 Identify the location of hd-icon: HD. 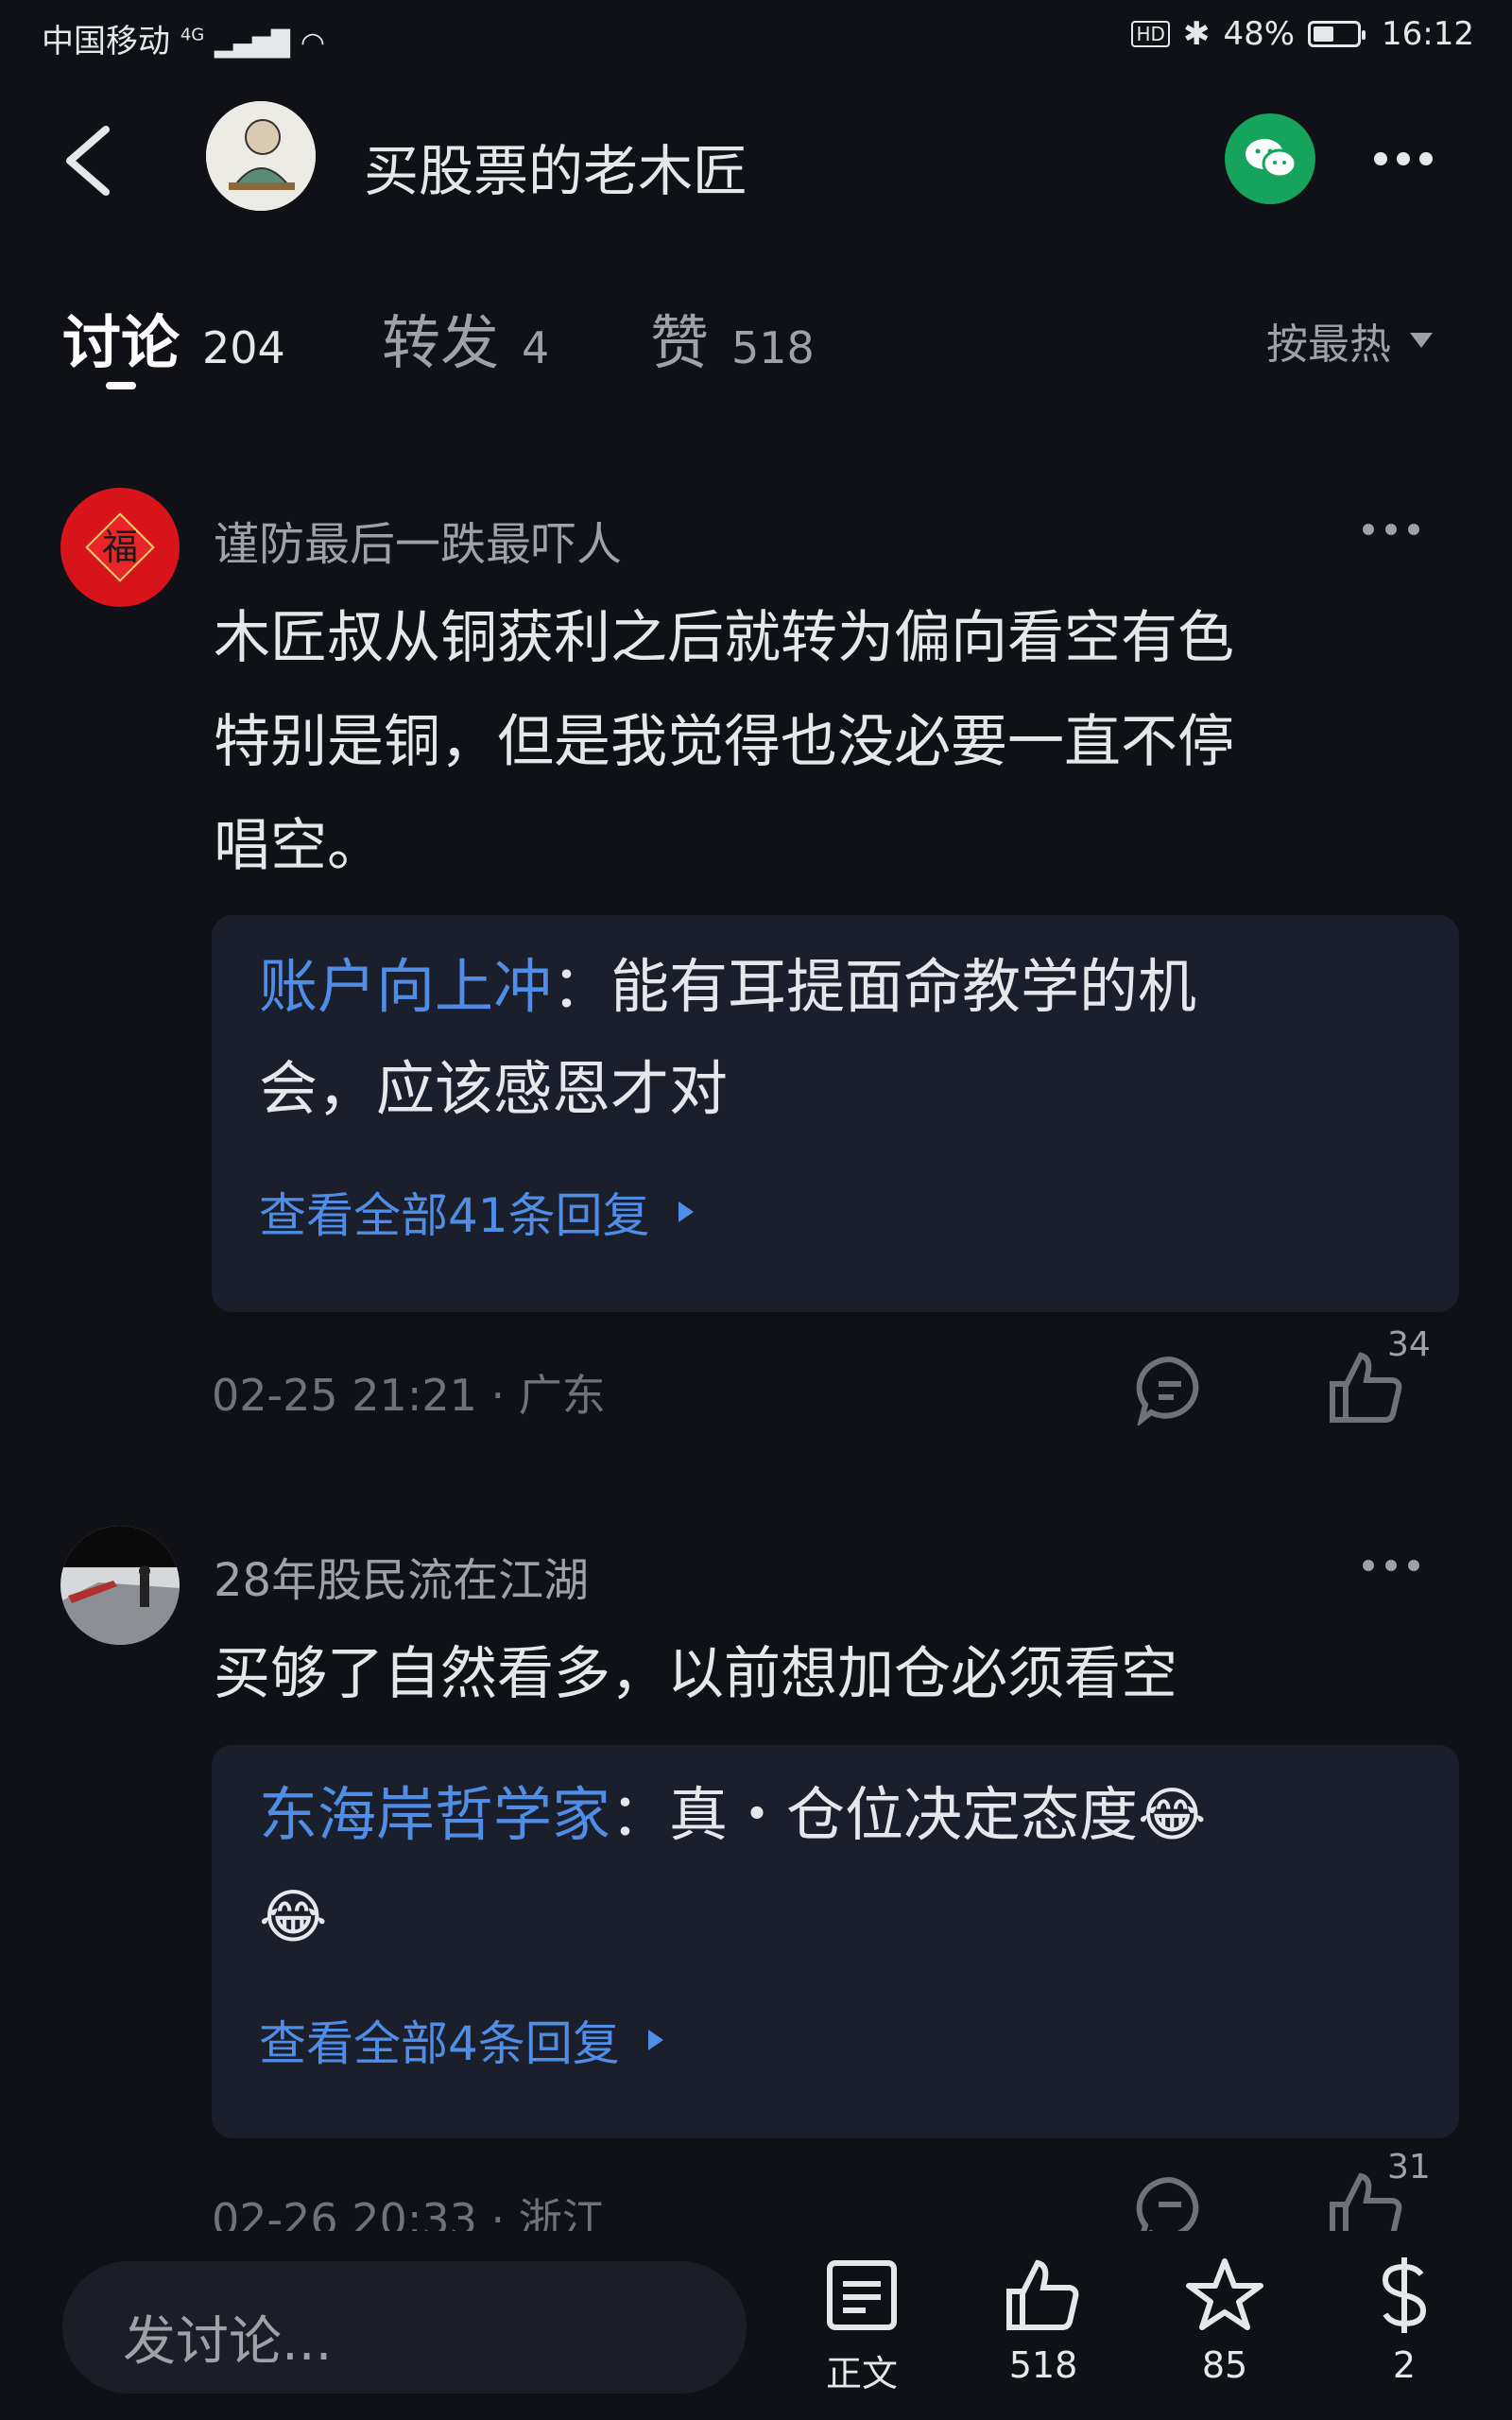
(1150, 34).